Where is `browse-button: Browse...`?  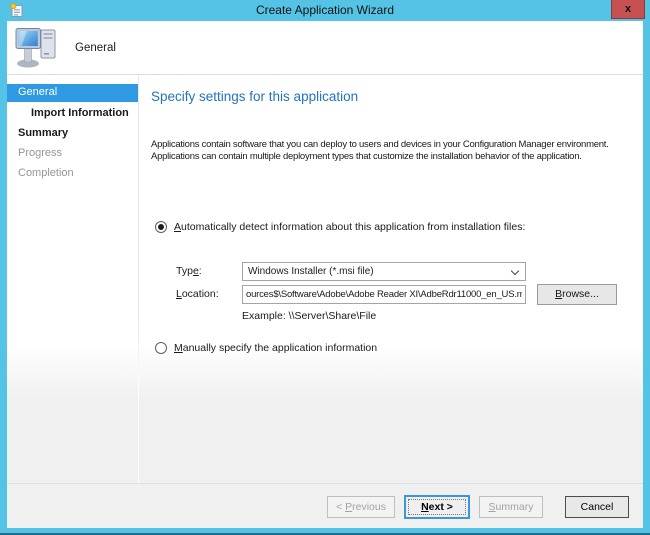
browse-button: Browse... is located at coordinates (577, 294).